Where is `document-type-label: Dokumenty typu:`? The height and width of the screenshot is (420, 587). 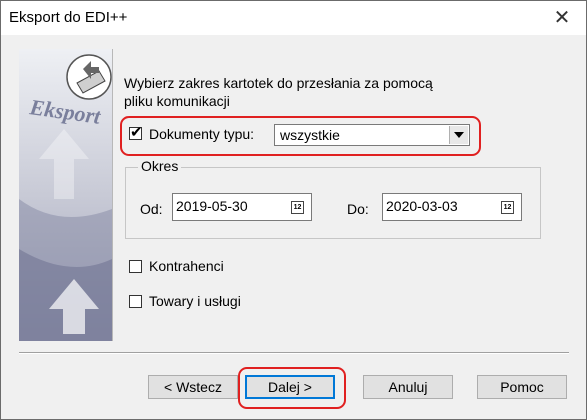 document-type-label: Dokumenty typu: is located at coordinates (202, 134).